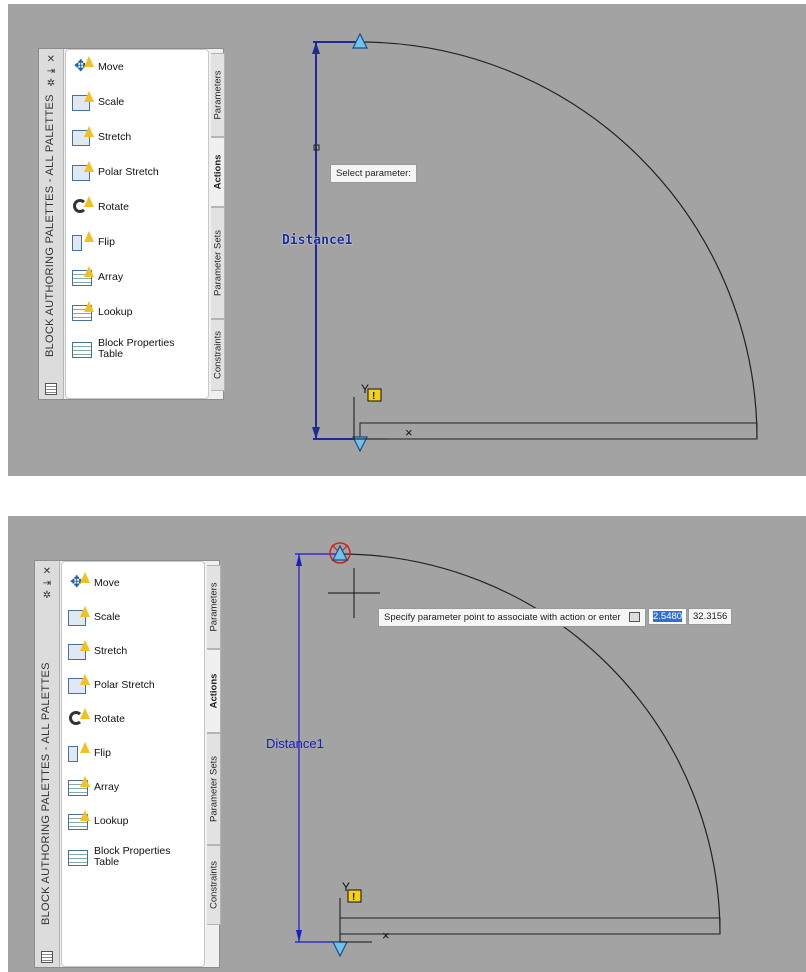 This screenshot has height=972, width=806. What do you see at coordinates (373, 173) in the screenshot?
I see `dynamic-input-prompt: Select parameter:` at bounding box center [373, 173].